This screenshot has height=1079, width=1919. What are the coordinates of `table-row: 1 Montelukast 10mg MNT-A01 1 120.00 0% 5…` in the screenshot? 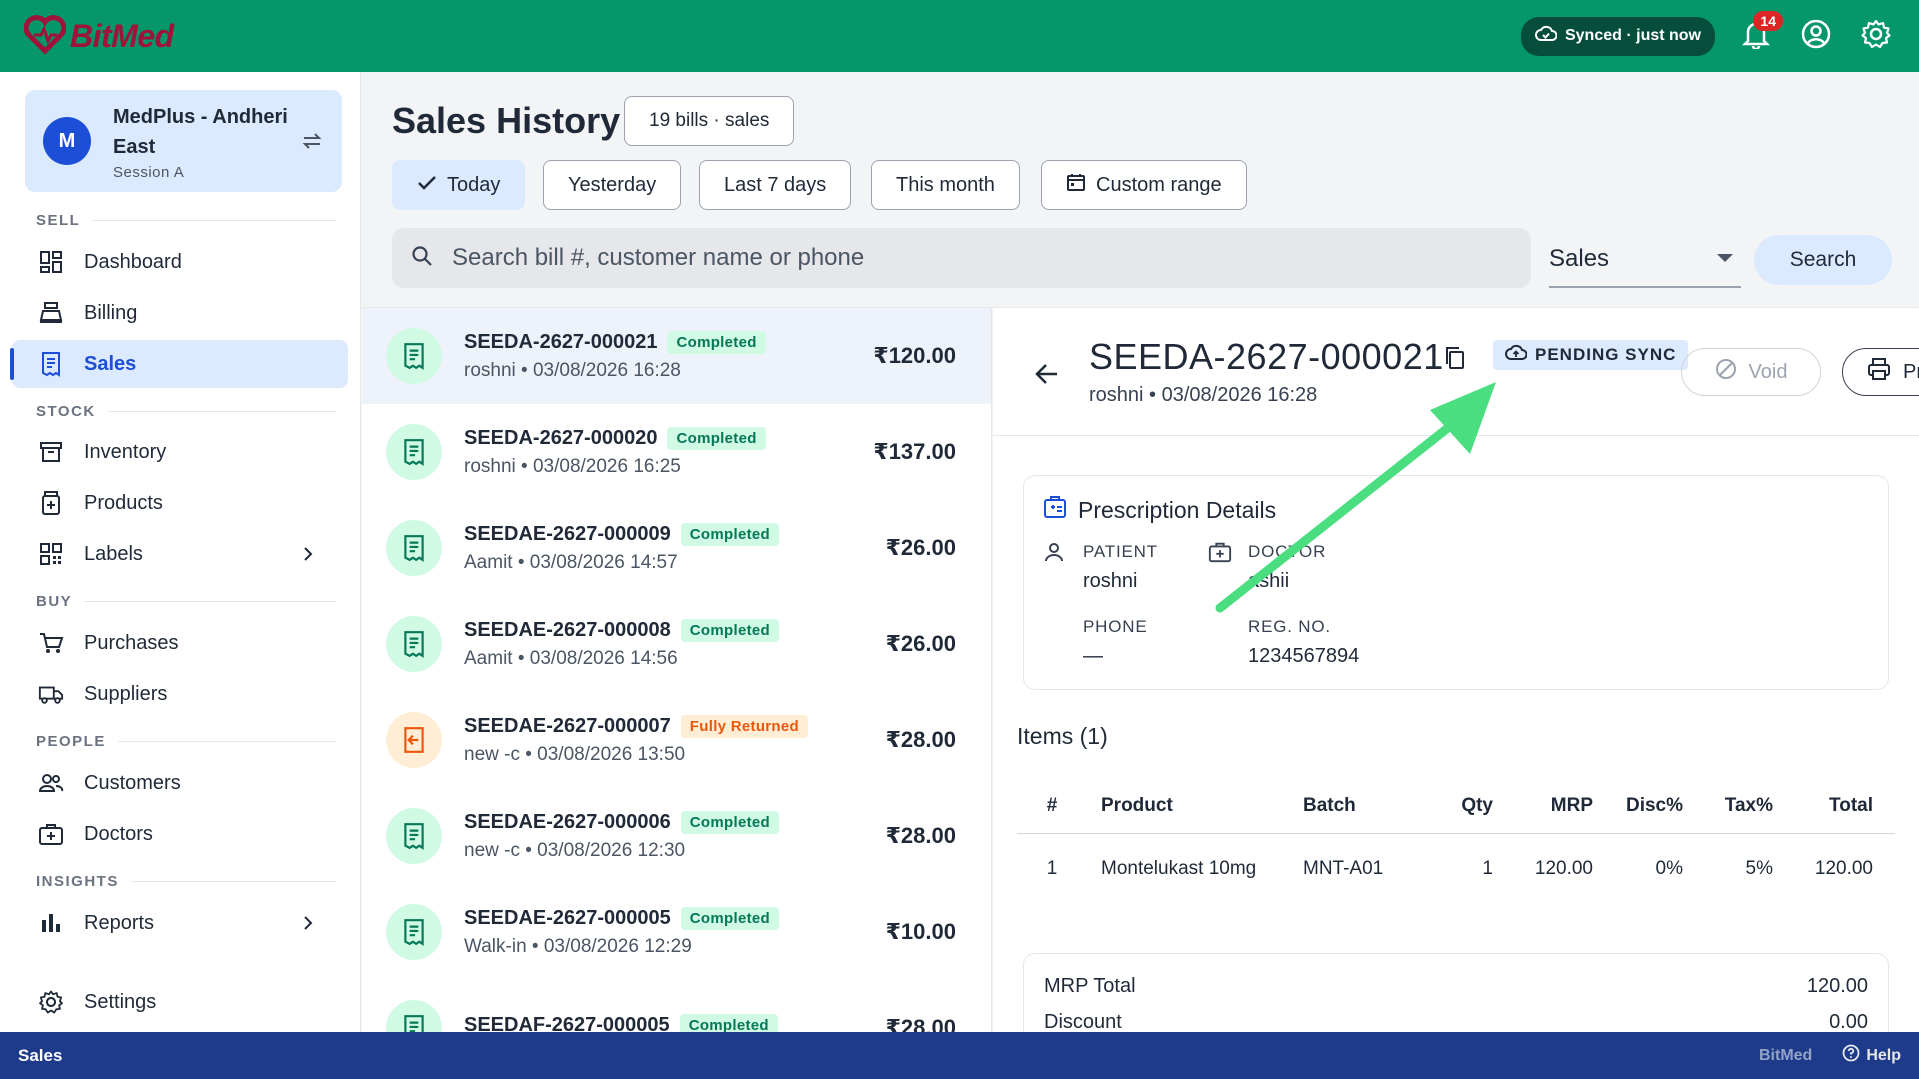 It's located at (1456, 869).